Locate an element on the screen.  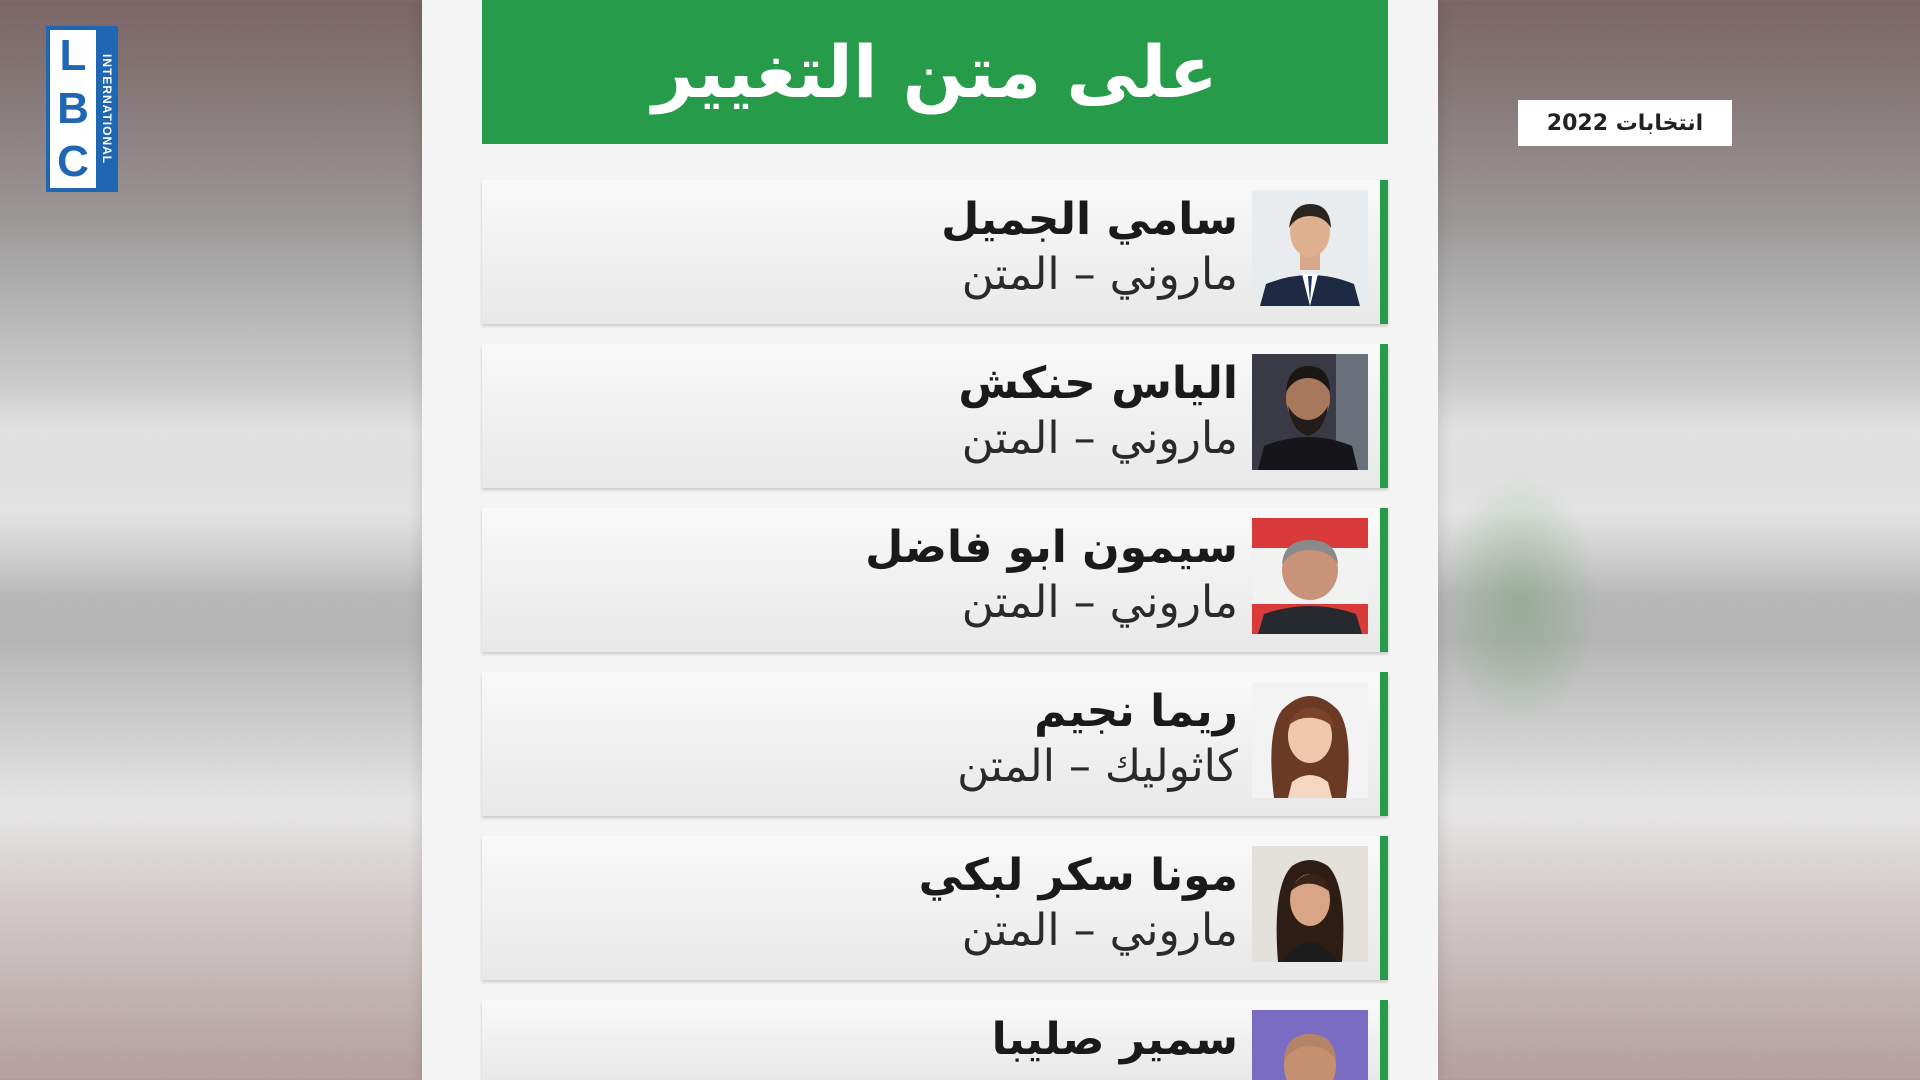
channel-logo: L B C INTERNATIONAL is located at coordinates (82, 109).